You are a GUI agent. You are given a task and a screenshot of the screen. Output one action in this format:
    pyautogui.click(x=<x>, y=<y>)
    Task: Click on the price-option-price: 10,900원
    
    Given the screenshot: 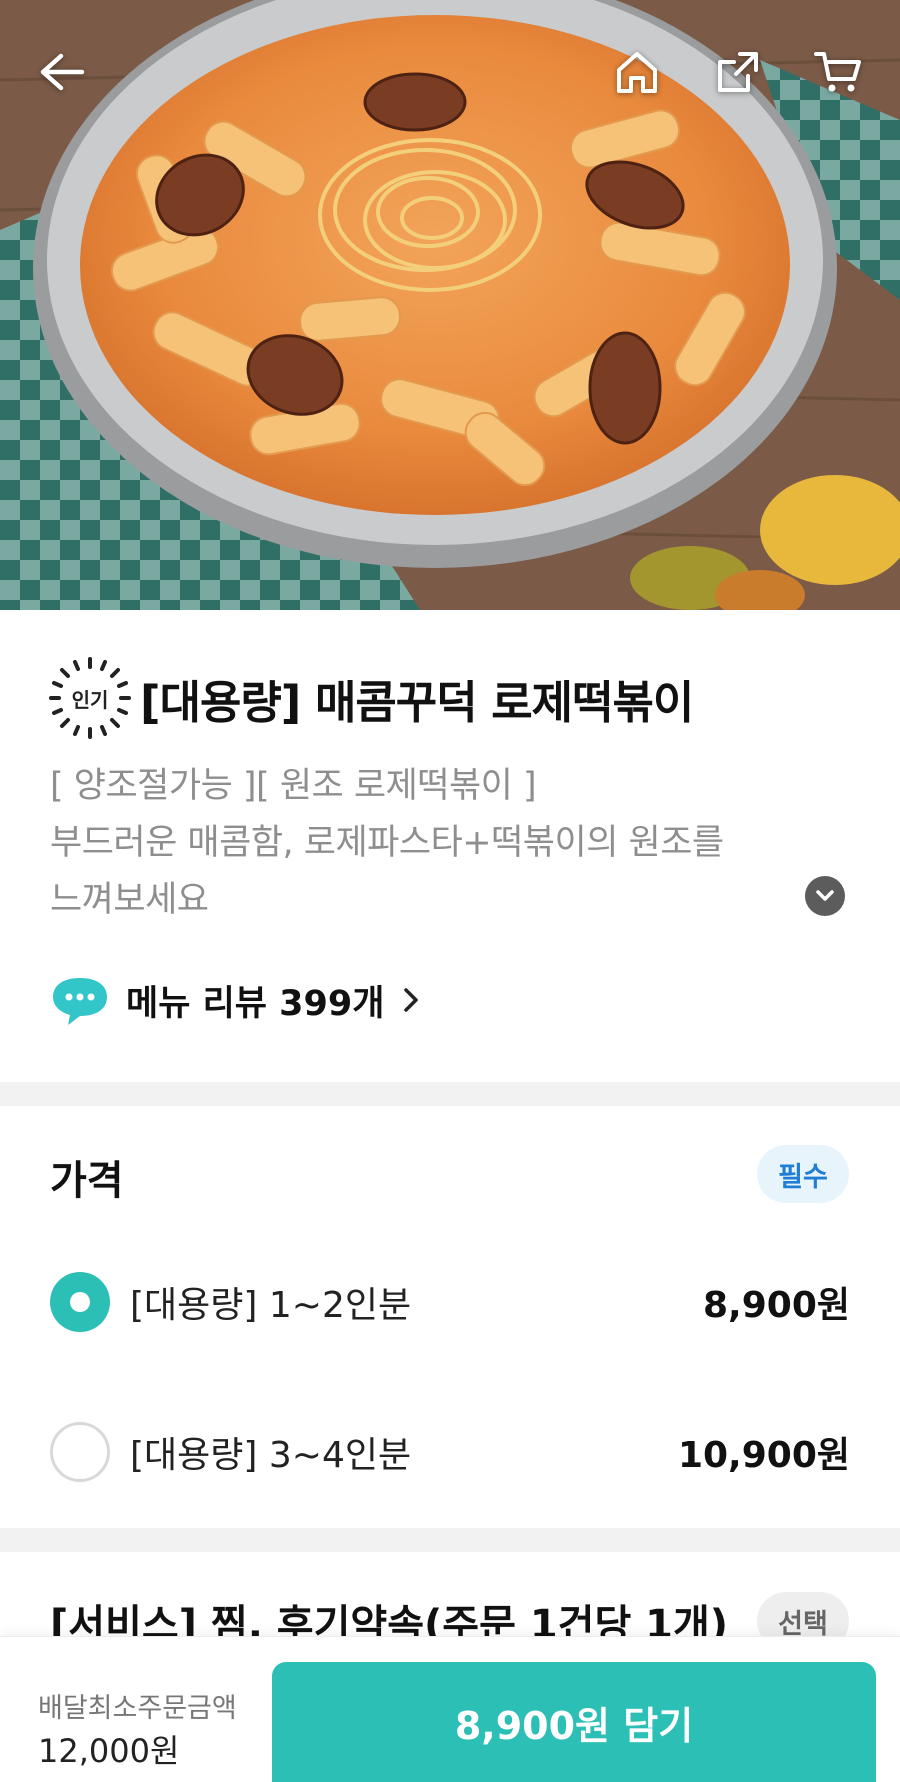 What is the action you would take?
    pyautogui.click(x=763, y=1455)
    